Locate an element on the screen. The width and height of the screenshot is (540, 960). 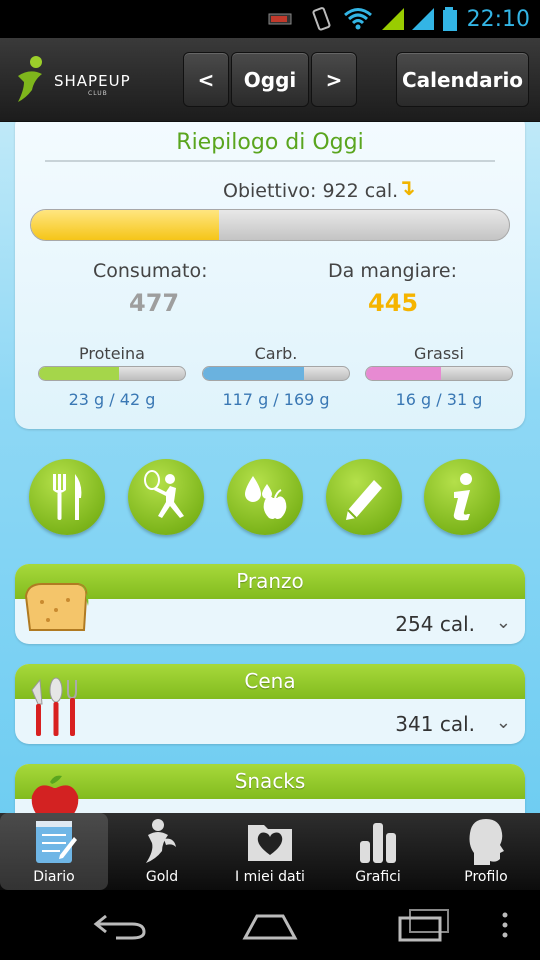
wifi-icon is located at coordinates (358, 19).